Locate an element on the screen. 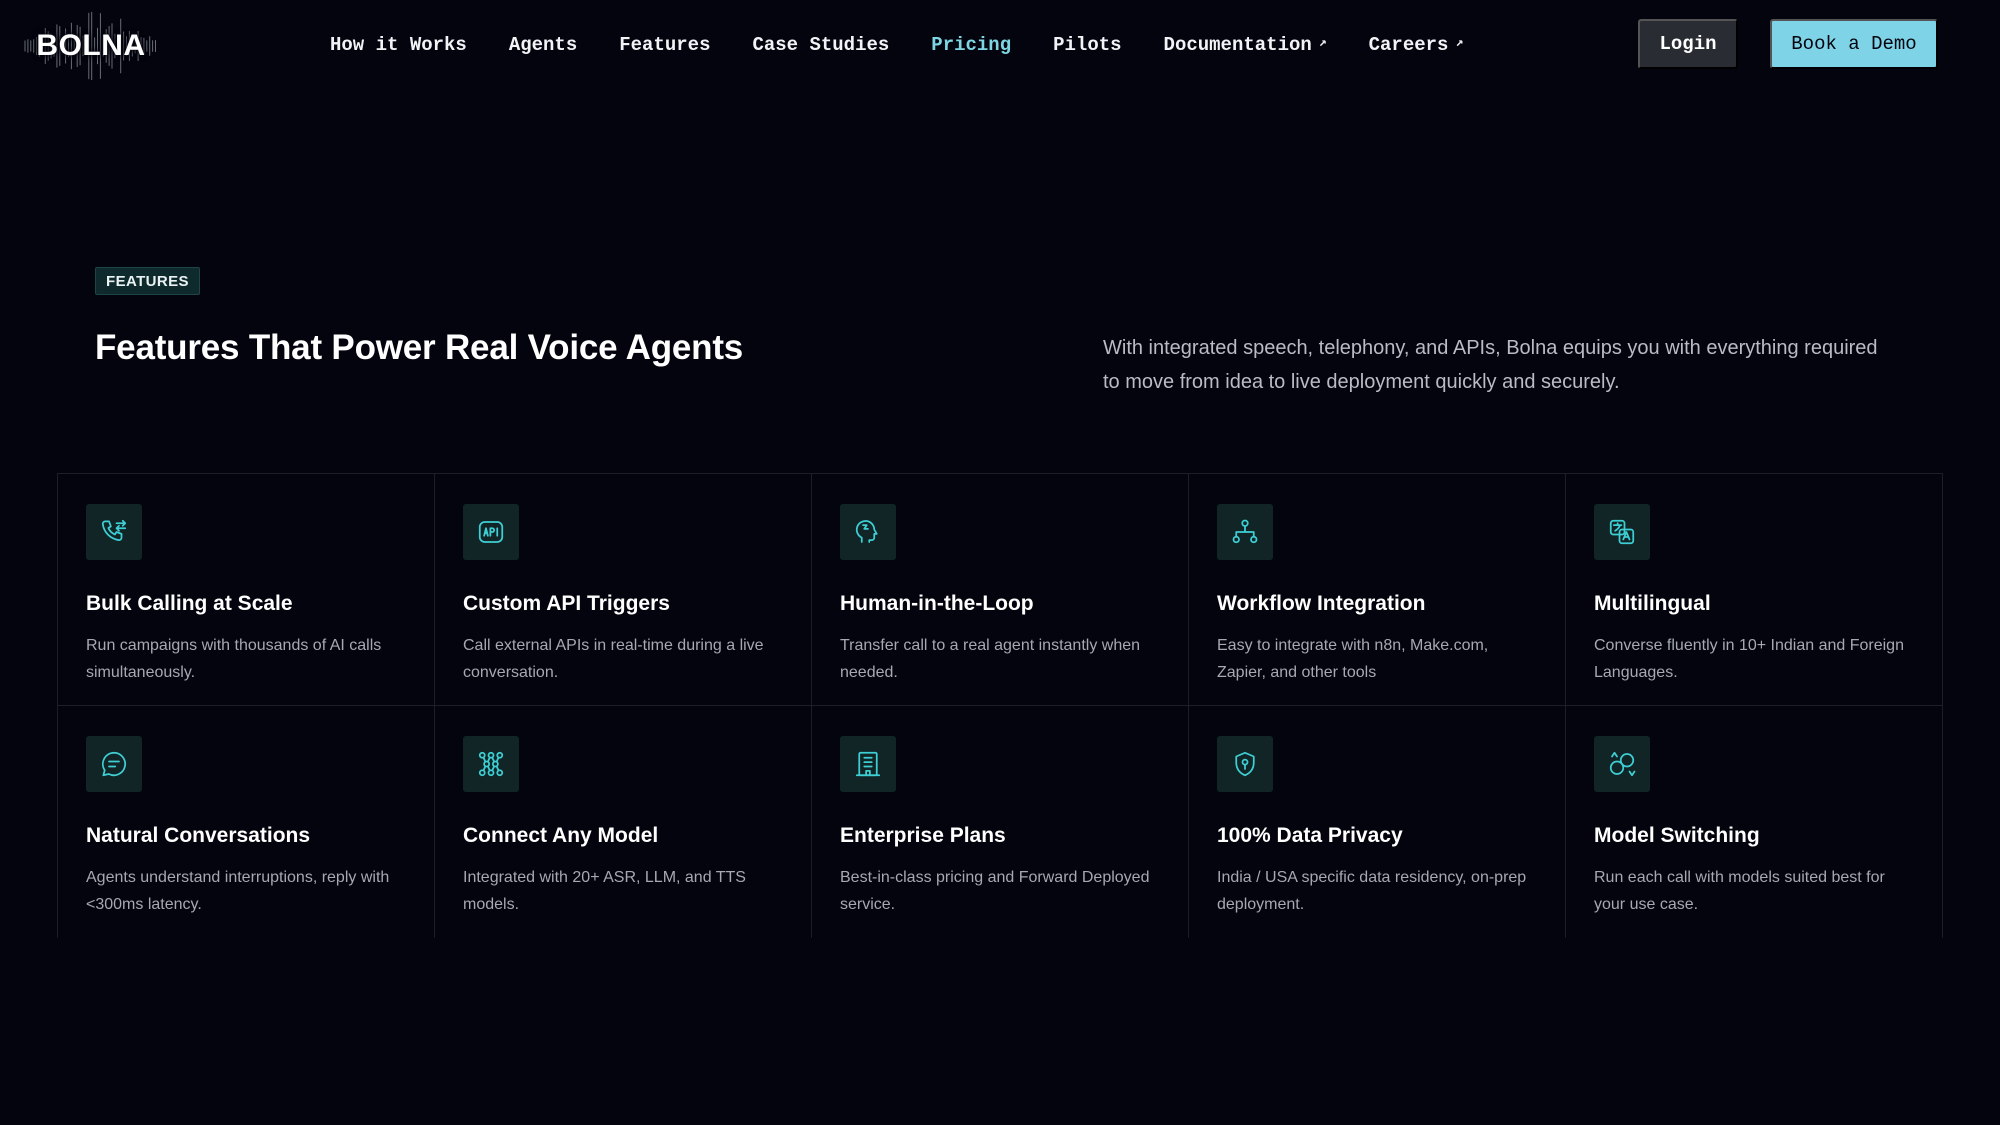 The height and width of the screenshot is (1125, 2000). feature-title: Natural Conversations is located at coordinates (198, 835).